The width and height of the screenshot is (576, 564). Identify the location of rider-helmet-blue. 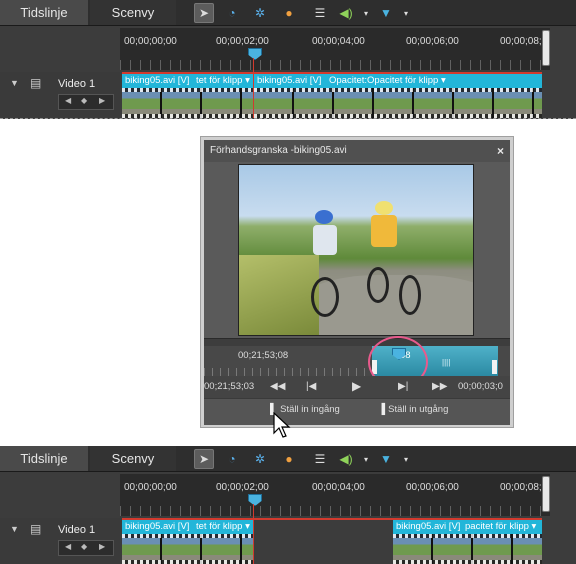
(324, 217).